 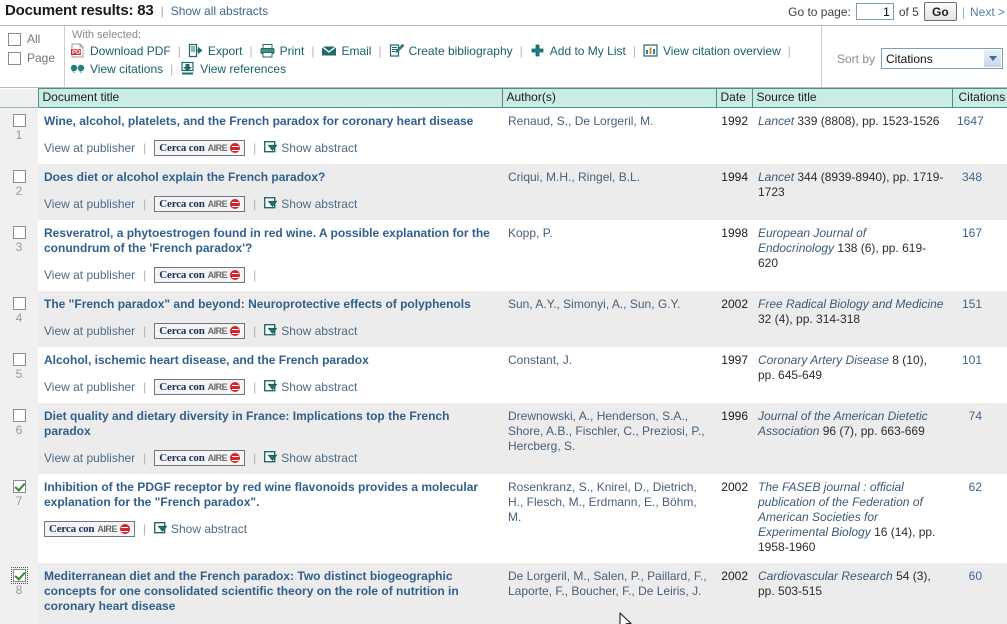 What do you see at coordinates (734, 438) in the screenshot?
I see `date-cell: 1996` at bounding box center [734, 438].